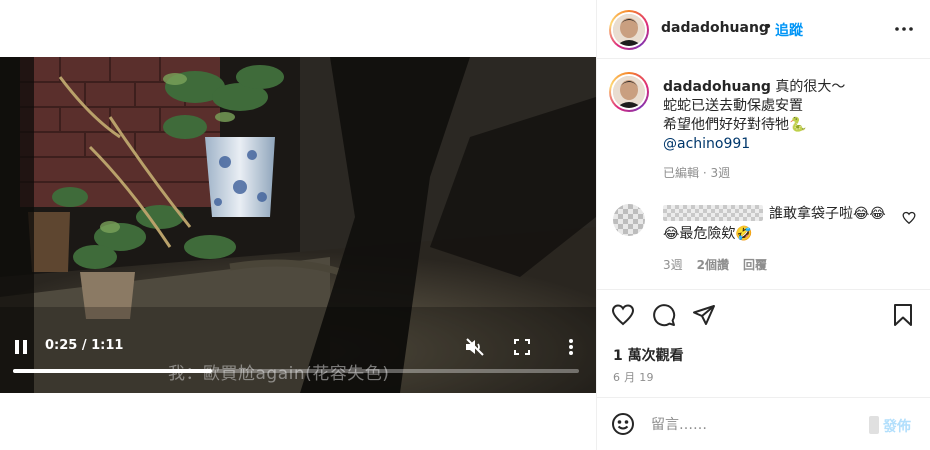 The width and height of the screenshot is (930, 450). Describe the element at coordinates (897, 426) in the screenshot. I see `post-comment-button: 發佈` at that location.